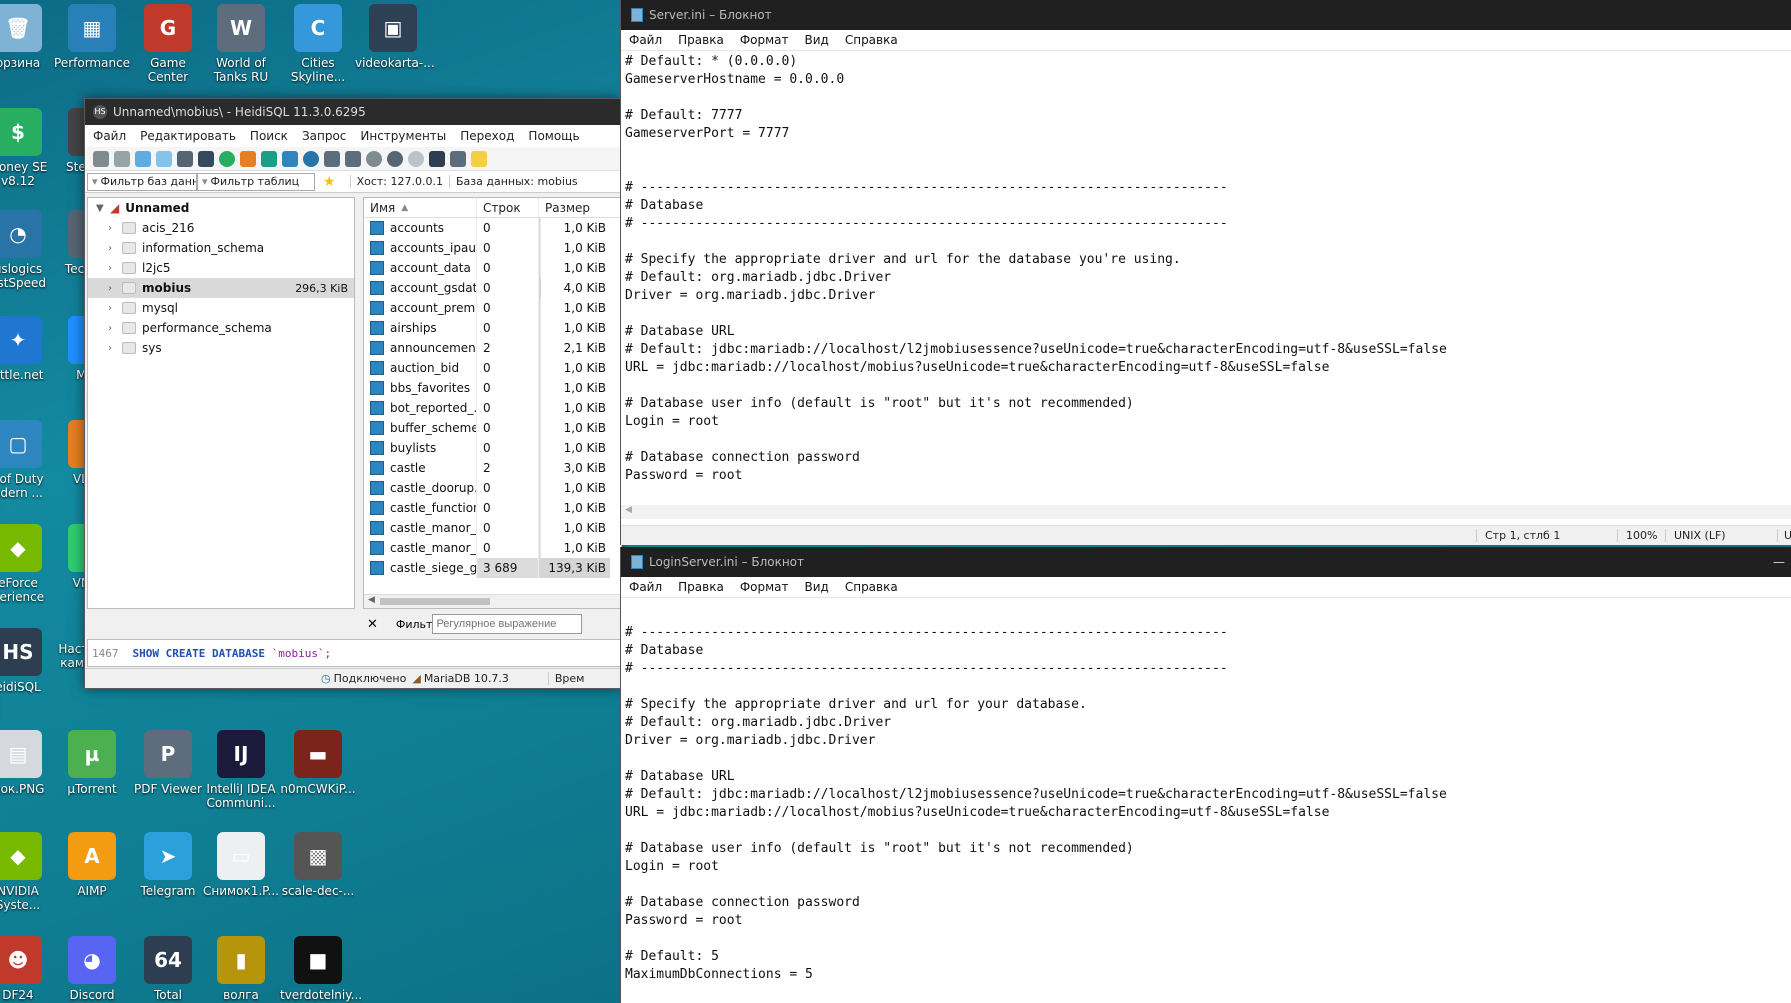  What do you see at coordinates (492, 488) in the screenshot?
I see `table-row: castle_doorup... 0 1,0 KiB` at bounding box center [492, 488].